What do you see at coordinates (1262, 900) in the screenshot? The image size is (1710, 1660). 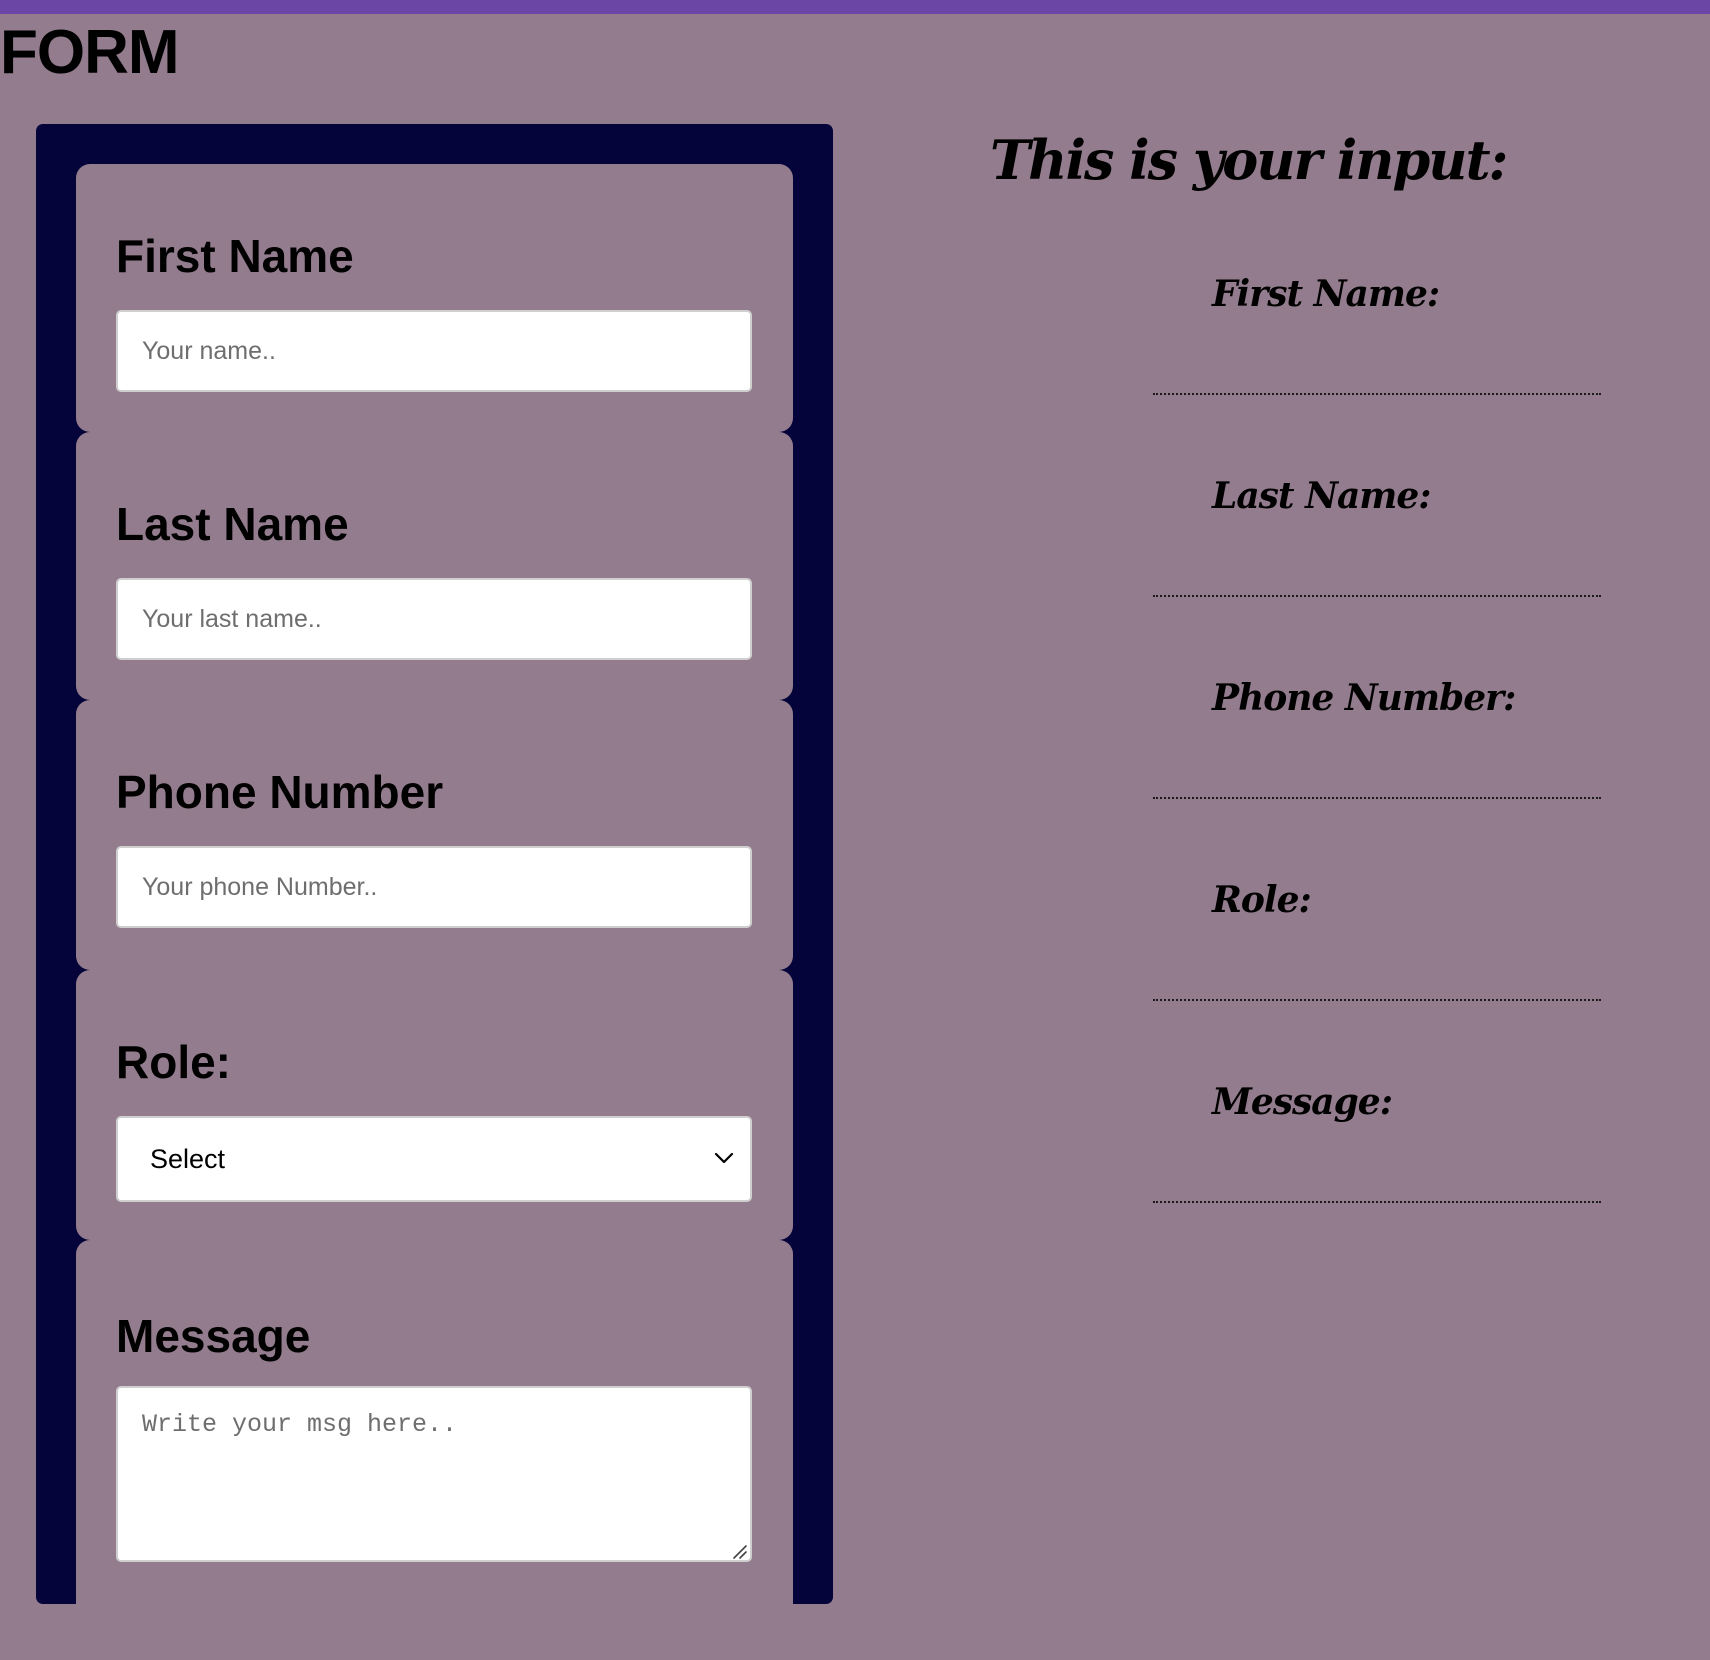 I see `preview-role-label: Role:` at bounding box center [1262, 900].